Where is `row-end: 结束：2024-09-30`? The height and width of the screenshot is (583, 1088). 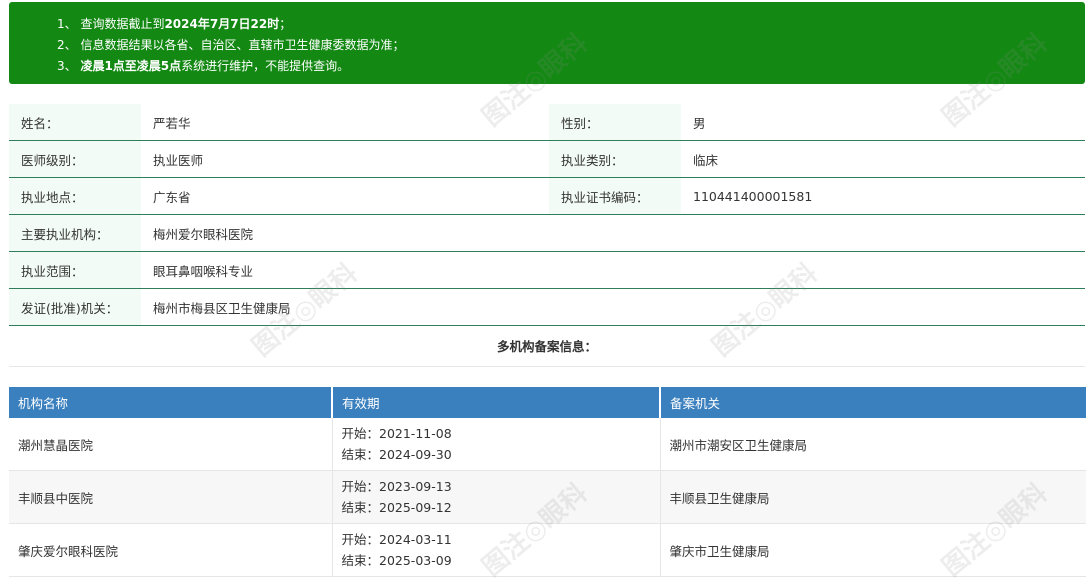
row-end: 结束：2024-09-30 is located at coordinates (396, 454).